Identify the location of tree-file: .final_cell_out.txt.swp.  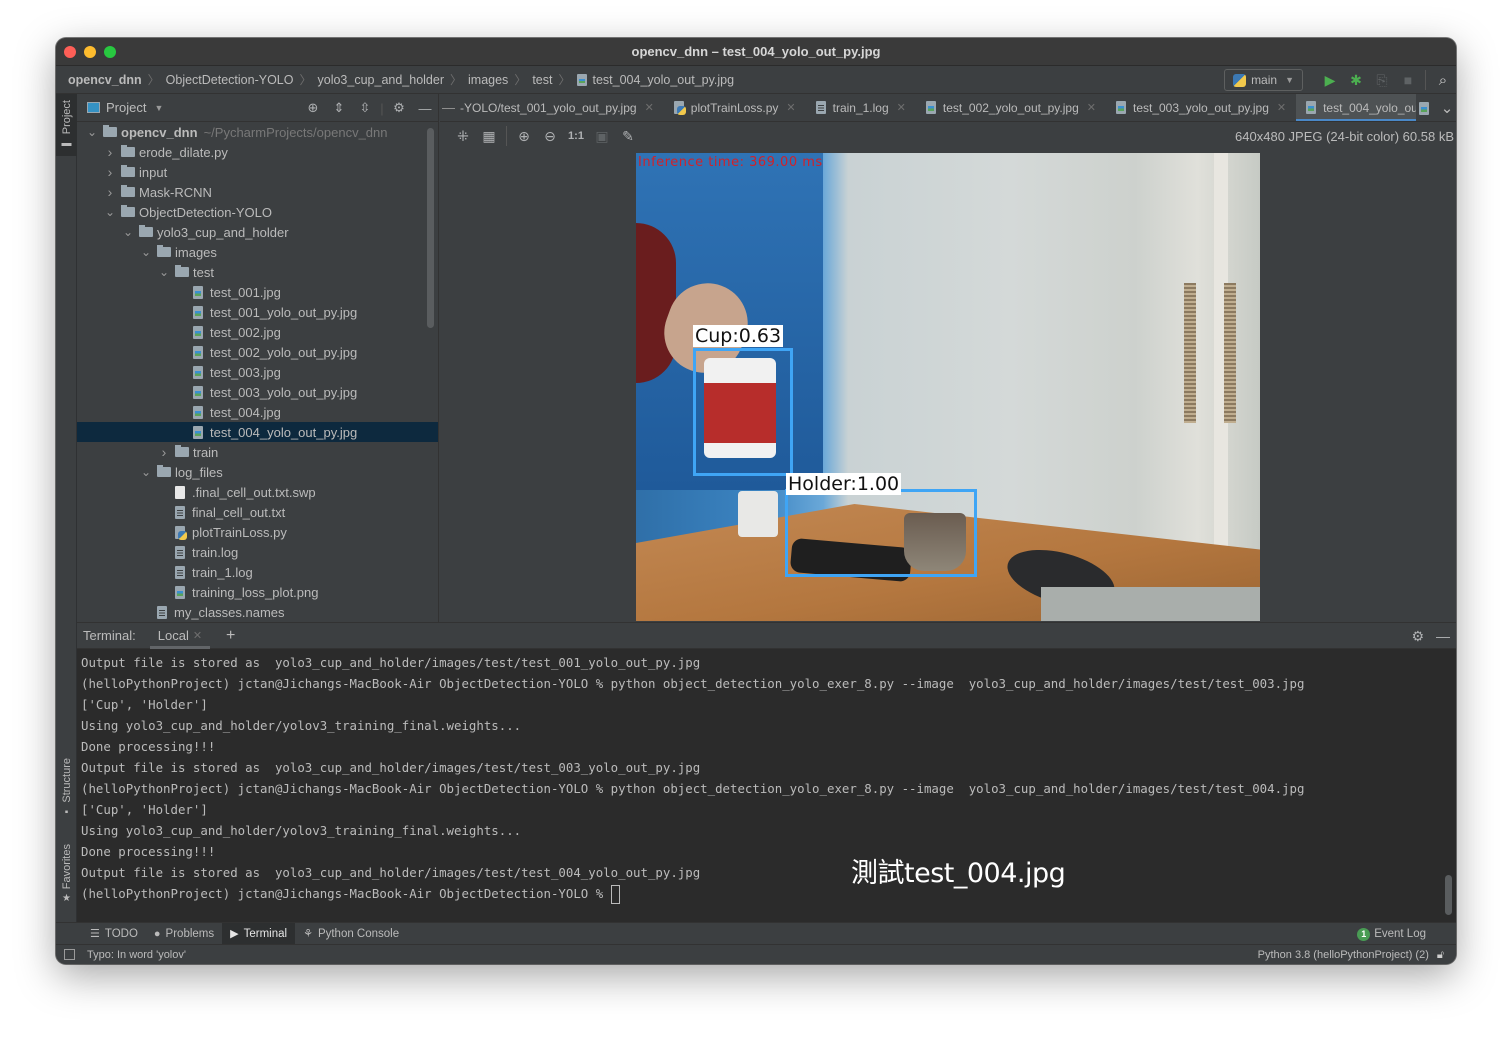
(257, 492).